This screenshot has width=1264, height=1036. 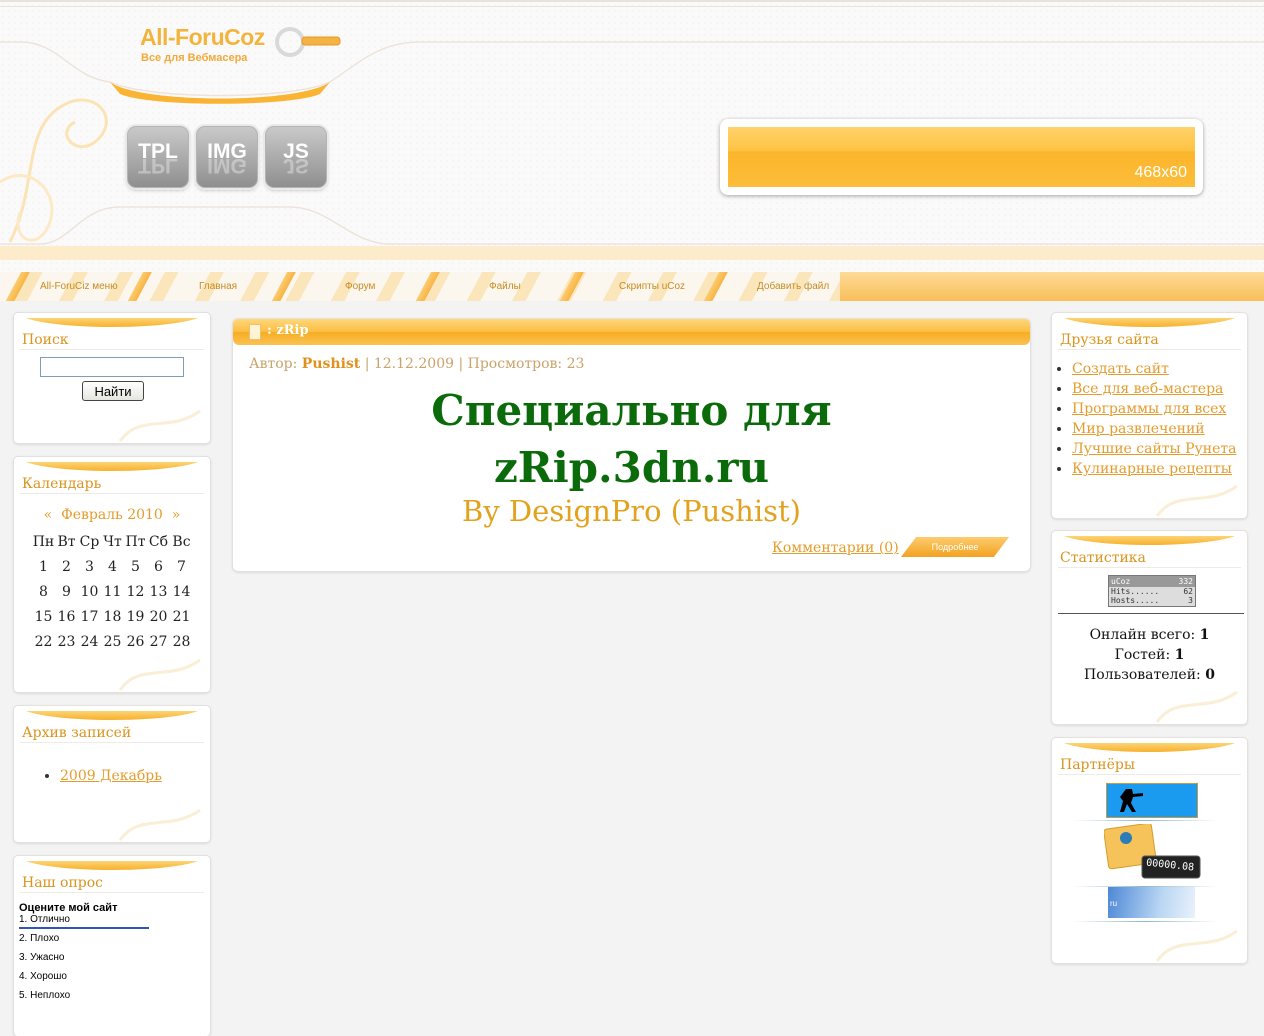 I want to click on poll-option-label: 1. Отлично, so click(x=44, y=919).